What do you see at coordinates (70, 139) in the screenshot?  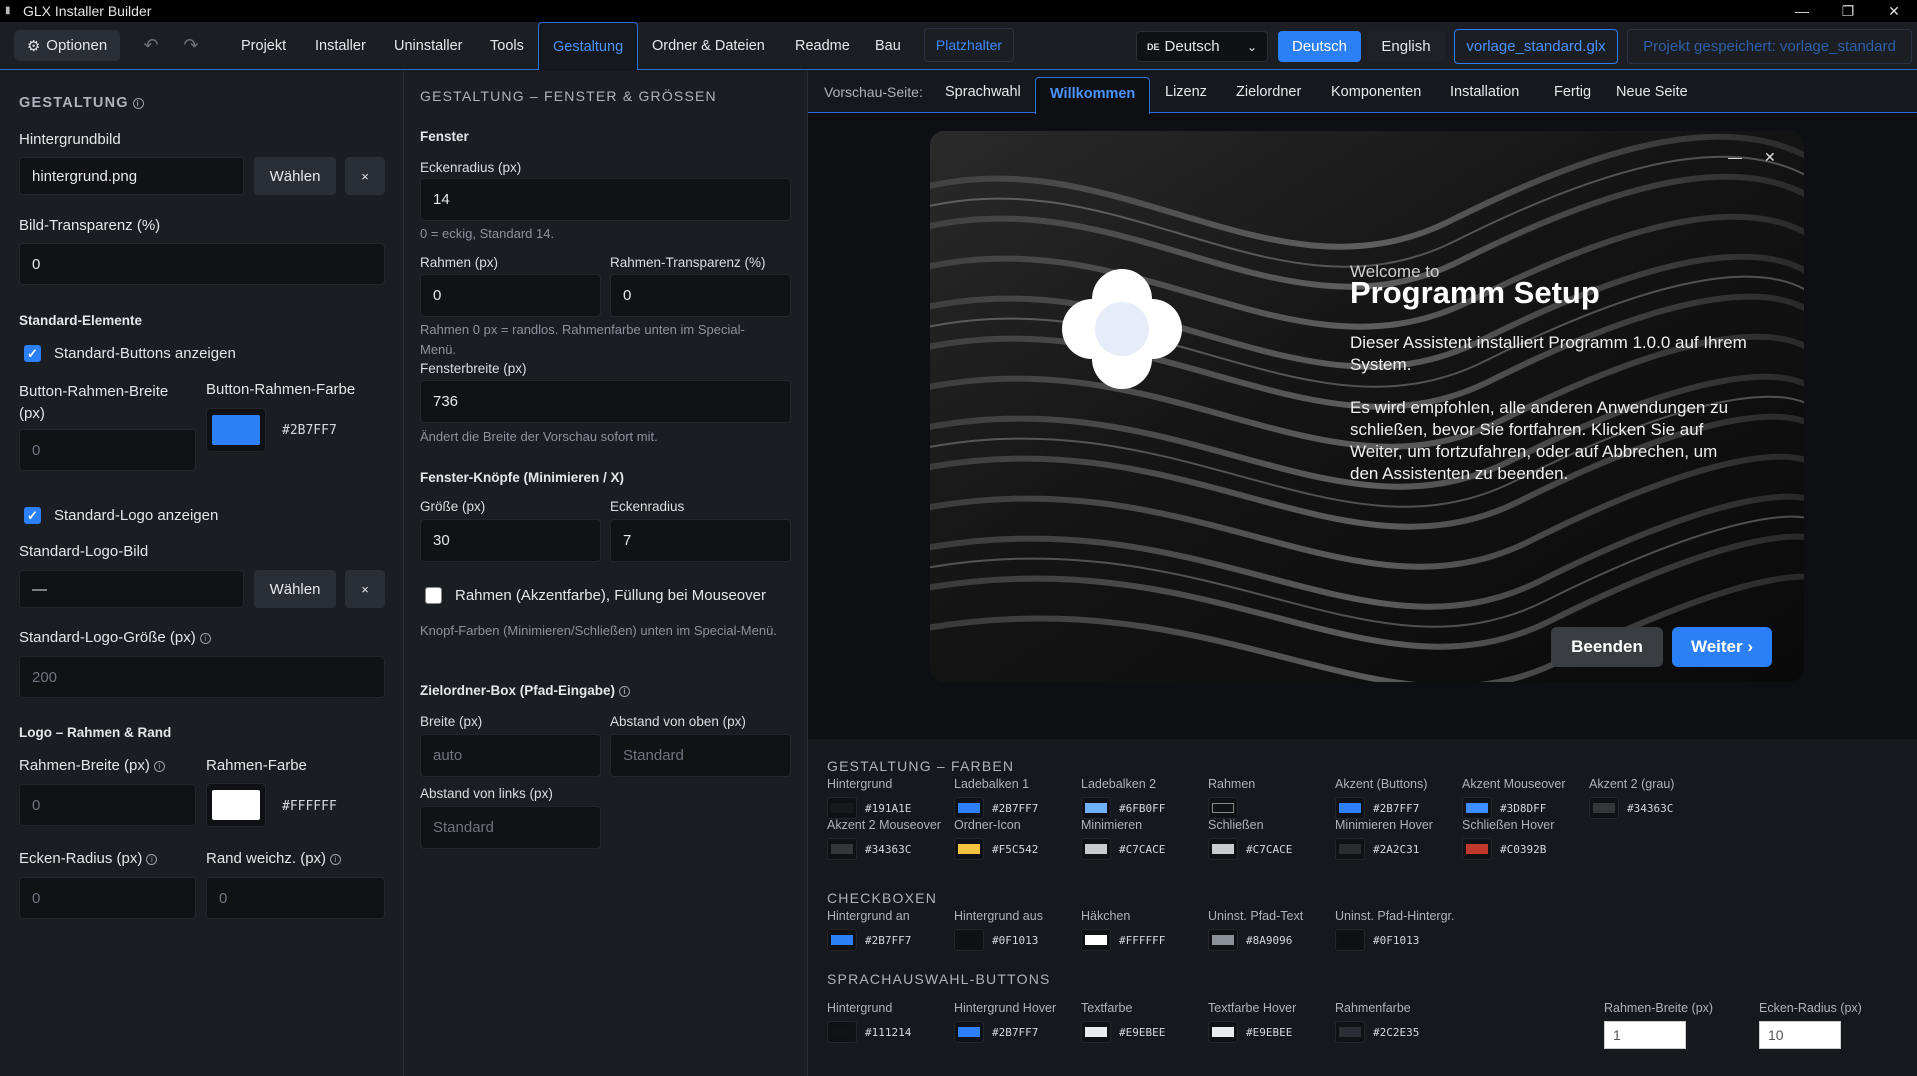 I see `hintergrundbild-label: Hintergrundbild` at bounding box center [70, 139].